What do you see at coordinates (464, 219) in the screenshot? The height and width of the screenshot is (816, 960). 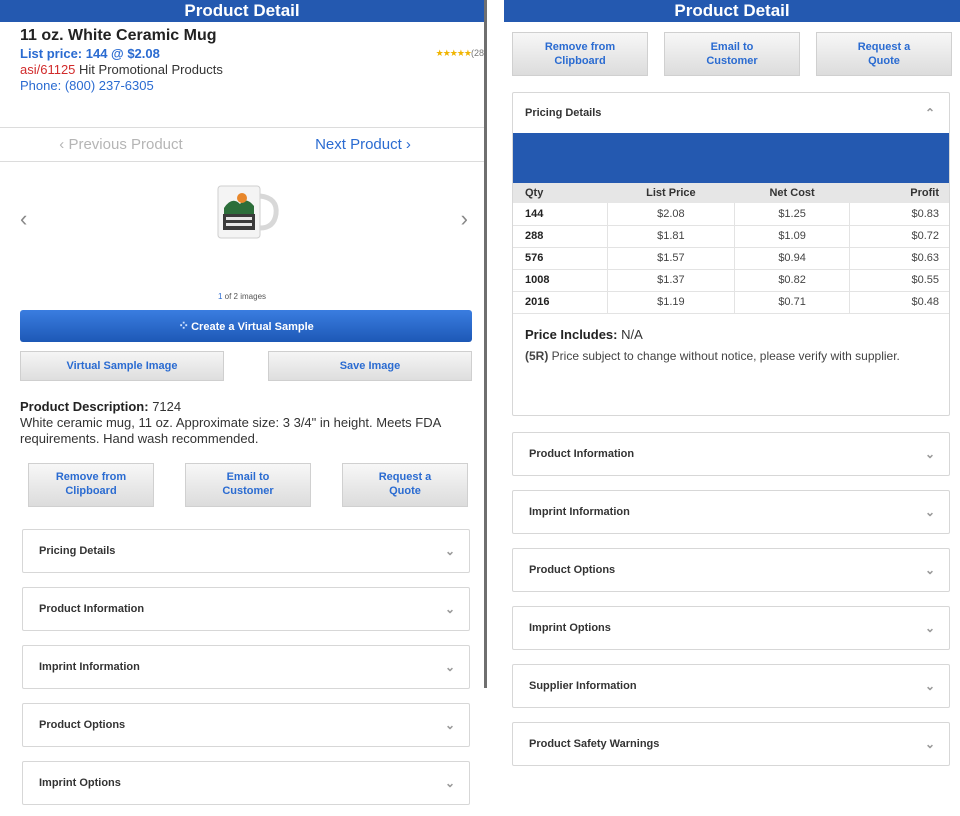 I see `gallery-next-arrow-icon: ›` at bounding box center [464, 219].